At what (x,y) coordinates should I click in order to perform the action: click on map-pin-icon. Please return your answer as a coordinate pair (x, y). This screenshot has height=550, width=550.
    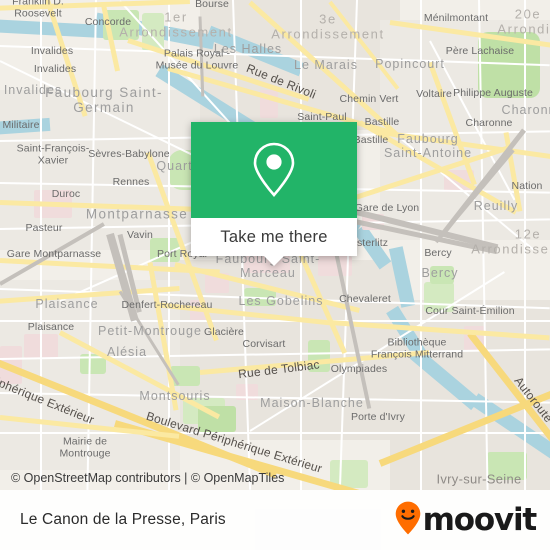
    Looking at the image, I should click on (274, 170).